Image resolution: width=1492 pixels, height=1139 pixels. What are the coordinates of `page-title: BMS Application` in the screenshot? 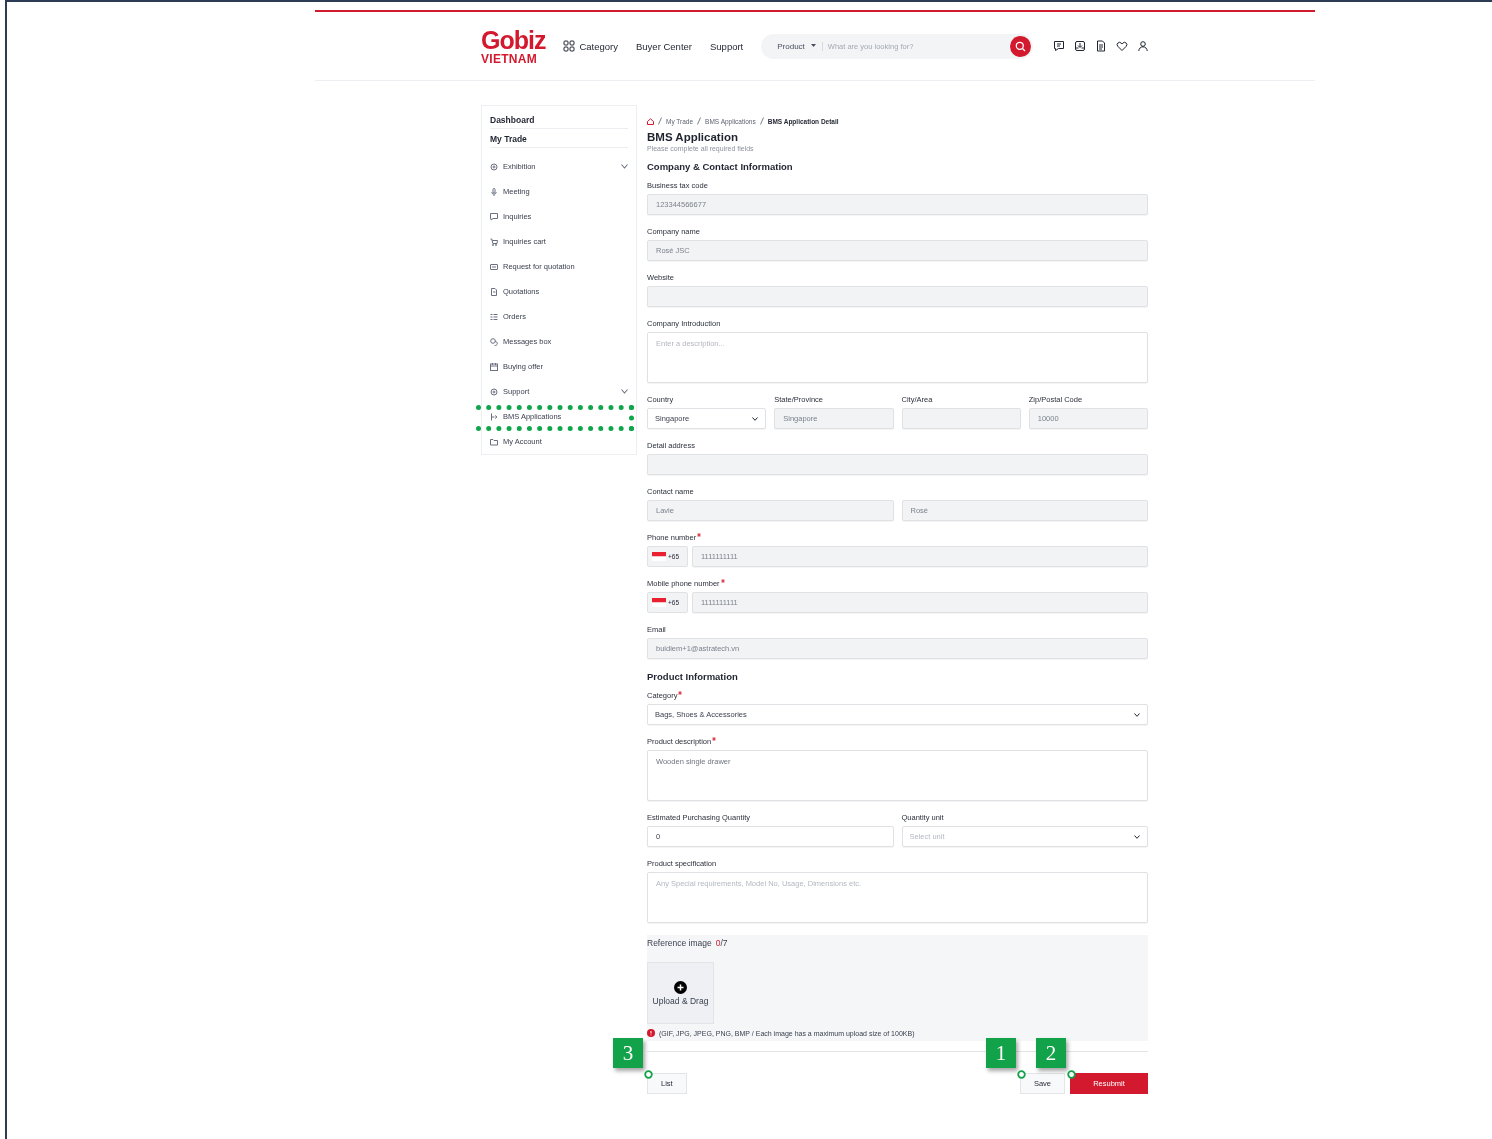 It's located at (693, 137).